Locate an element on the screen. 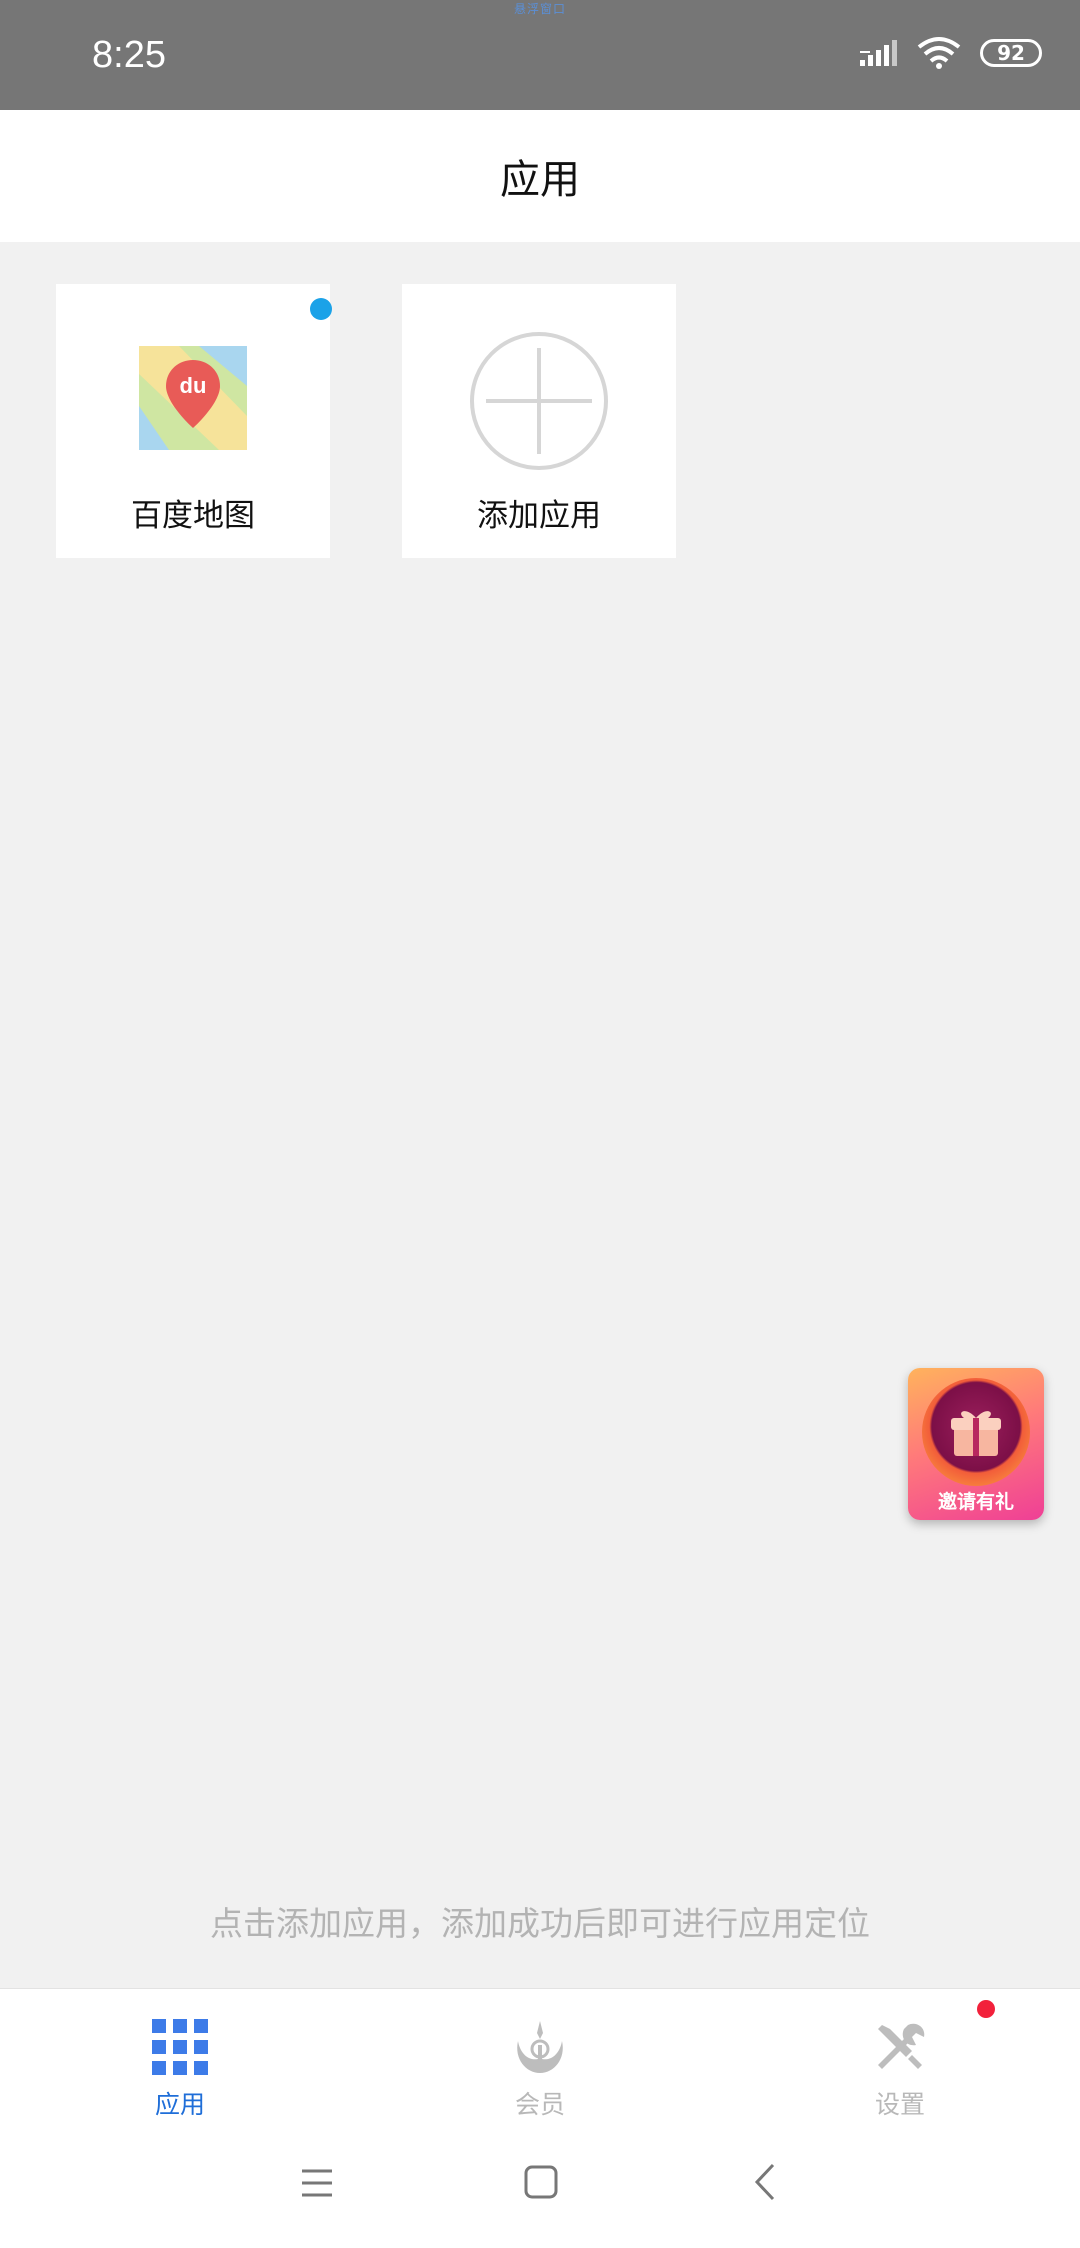 This screenshot has height=2248, width=1080. app-tile-baidu-map: du 百度地图 is located at coordinates (194, 421).